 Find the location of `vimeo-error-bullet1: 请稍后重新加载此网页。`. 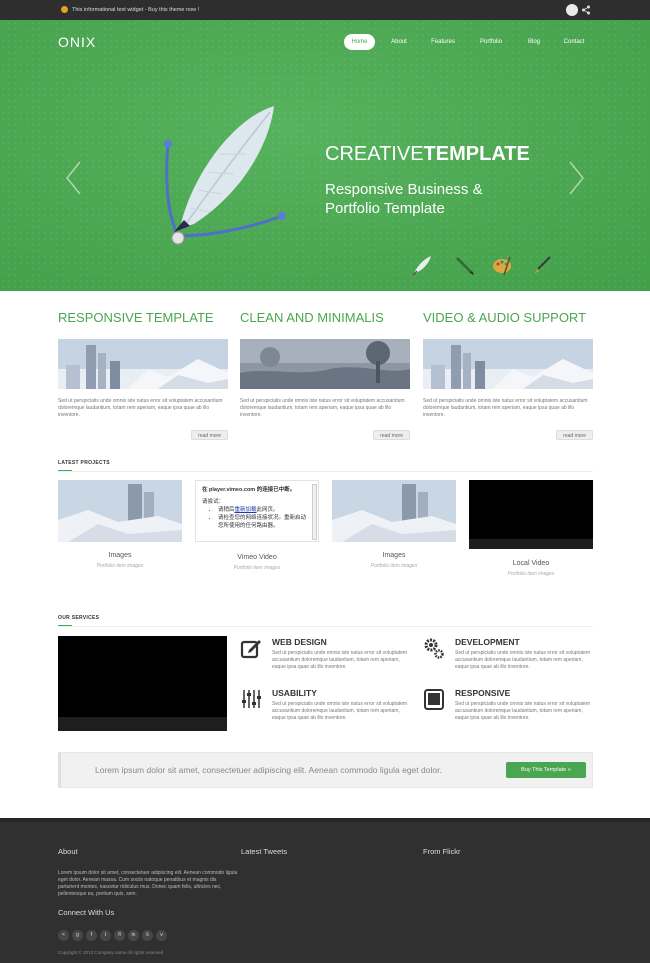

vimeo-error-bullet1: 请稍后重新加载此网页。 is located at coordinates (264, 510).